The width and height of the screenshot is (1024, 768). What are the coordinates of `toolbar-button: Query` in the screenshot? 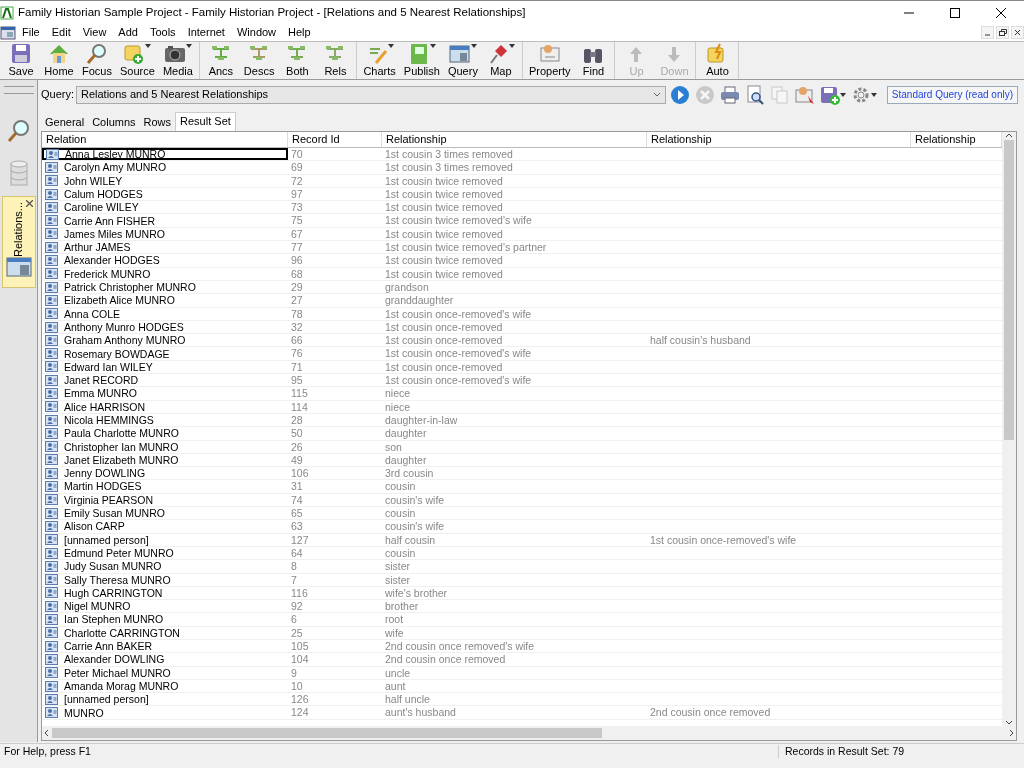 It's located at (462, 61).